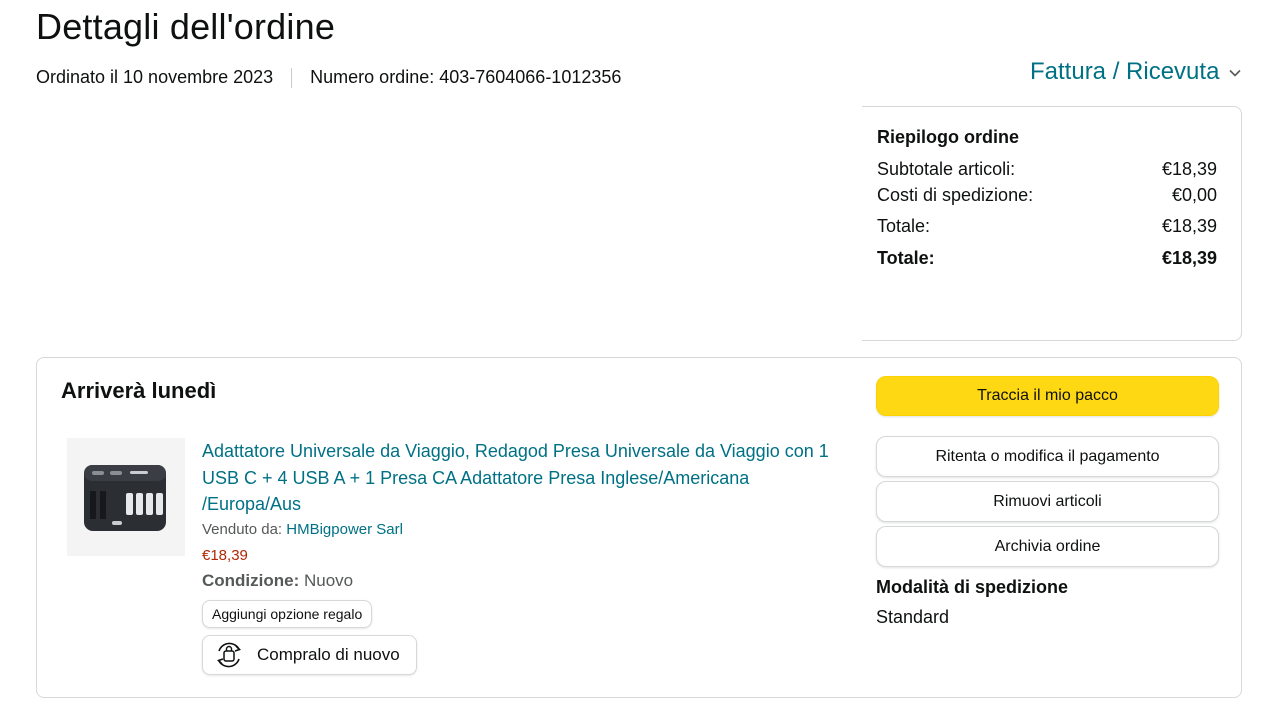 The height and width of the screenshot is (710, 1280). What do you see at coordinates (155, 77) in the screenshot?
I see `order-date: Ordinato il 10 novembre 2023` at bounding box center [155, 77].